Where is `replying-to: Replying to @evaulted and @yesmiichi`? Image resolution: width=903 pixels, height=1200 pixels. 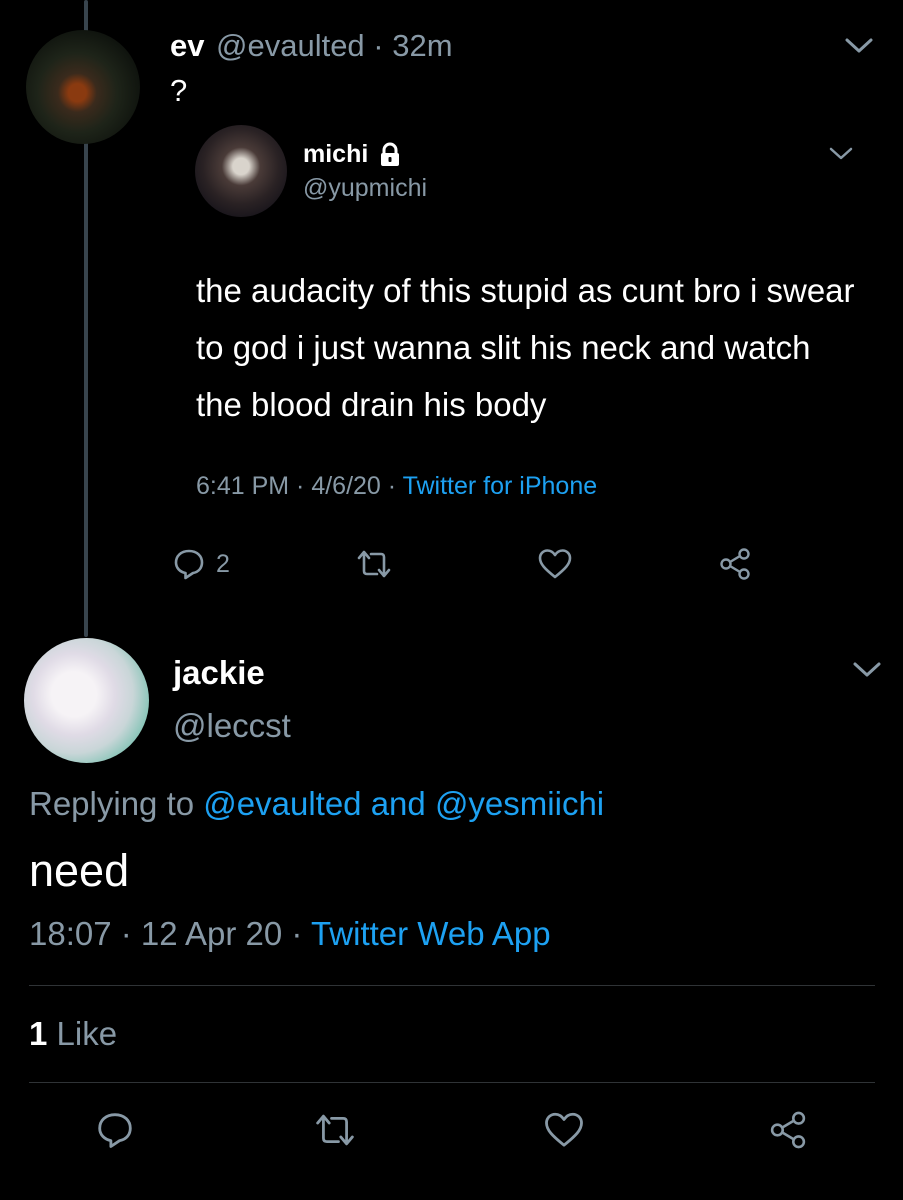 replying-to: Replying to @evaulted and @yesmiichi is located at coordinates (317, 803).